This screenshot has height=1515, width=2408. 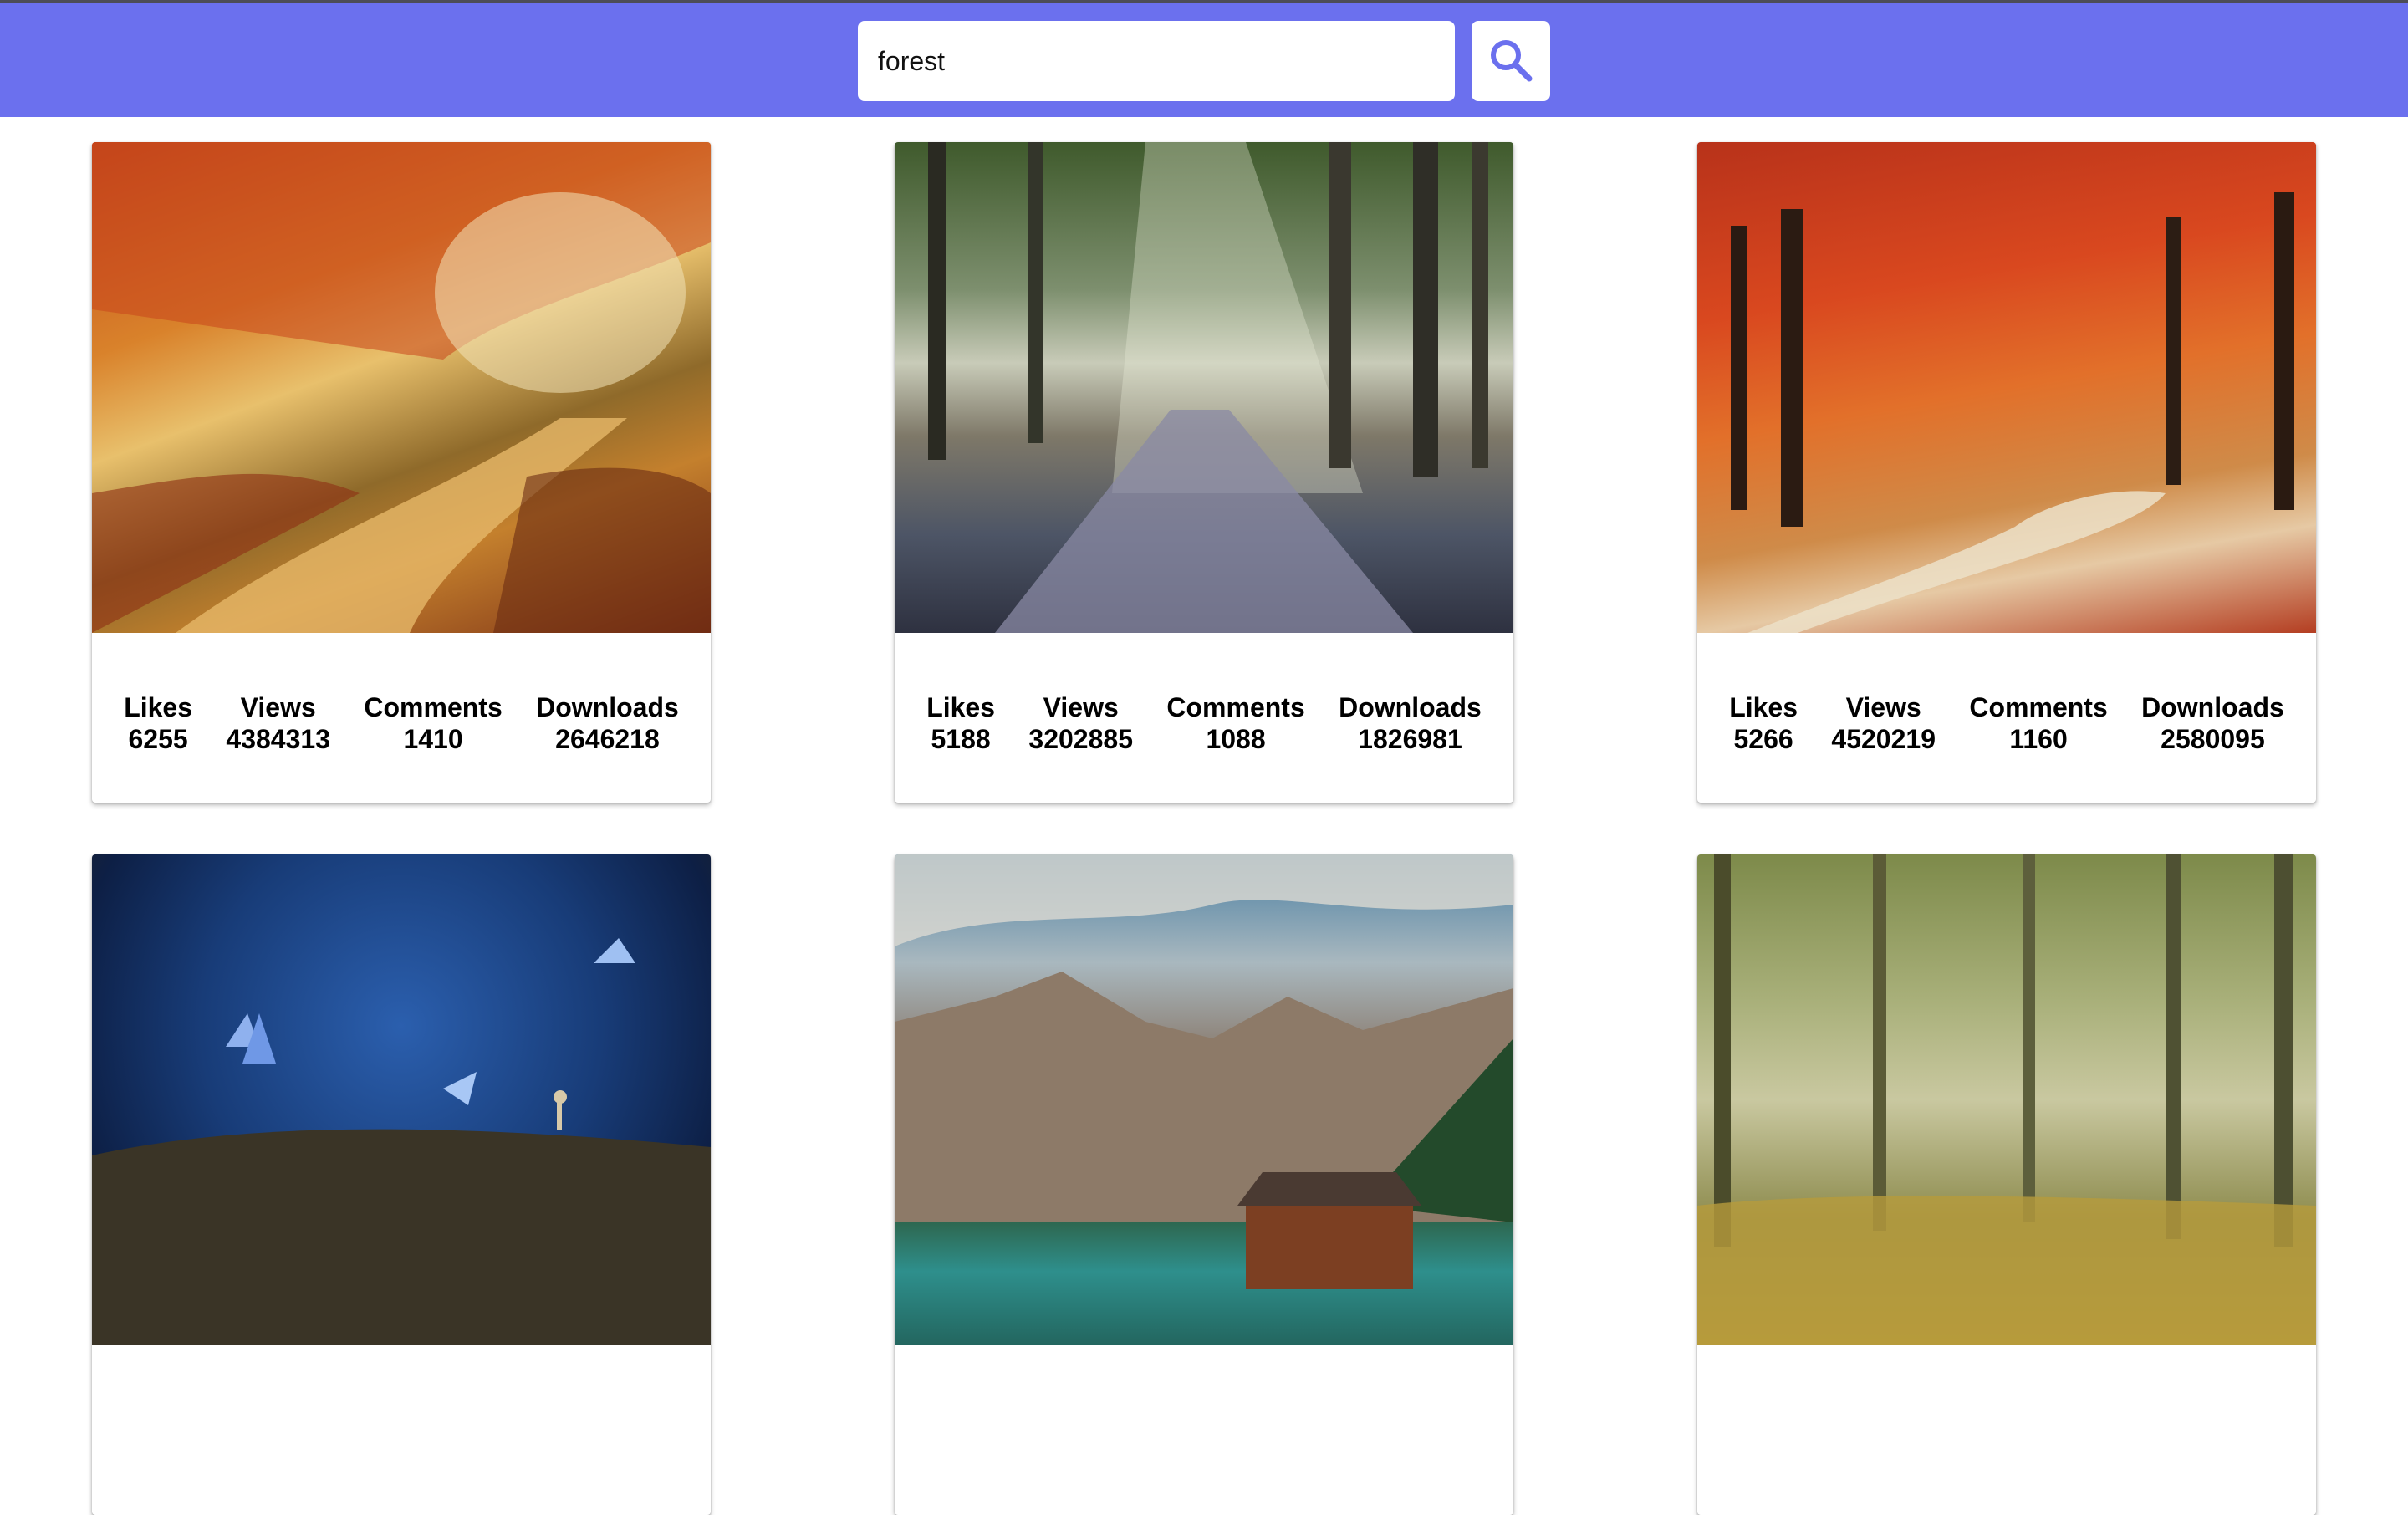 What do you see at coordinates (1204, 1099) in the screenshot?
I see `card-image-mountain-lake-cabin` at bounding box center [1204, 1099].